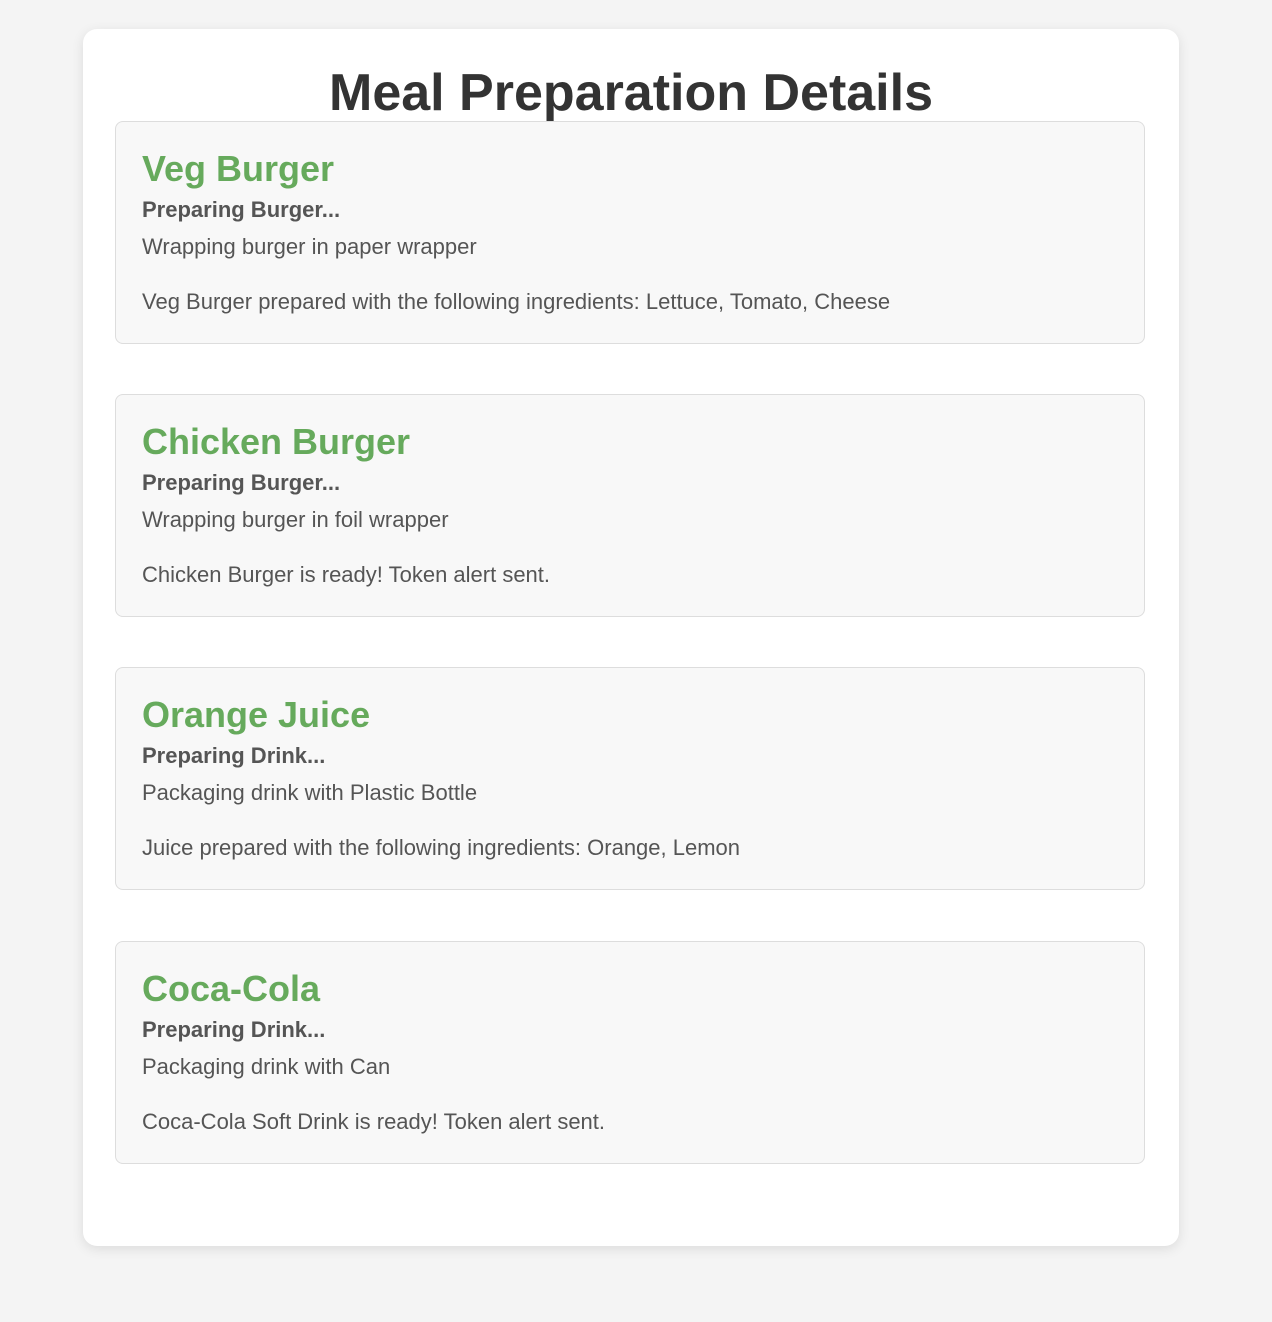  What do you see at coordinates (276, 441) in the screenshot?
I see `meal-item-title: Chicken Burger` at bounding box center [276, 441].